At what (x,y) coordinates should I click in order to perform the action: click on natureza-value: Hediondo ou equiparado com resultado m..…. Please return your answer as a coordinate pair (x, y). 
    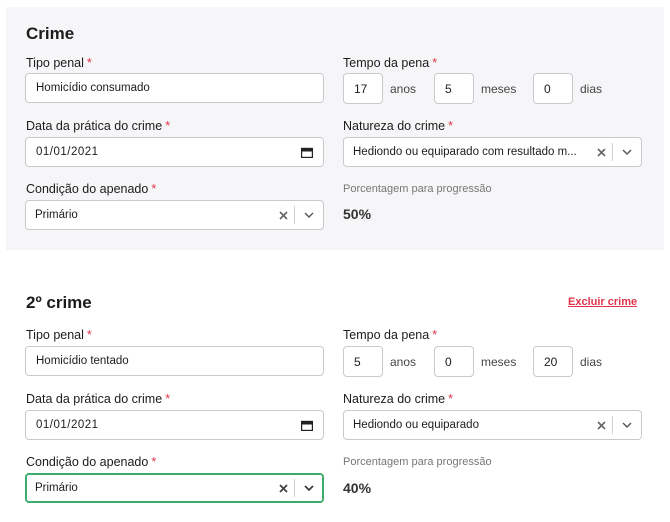
    Looking at the image, I should click on (465, 152).